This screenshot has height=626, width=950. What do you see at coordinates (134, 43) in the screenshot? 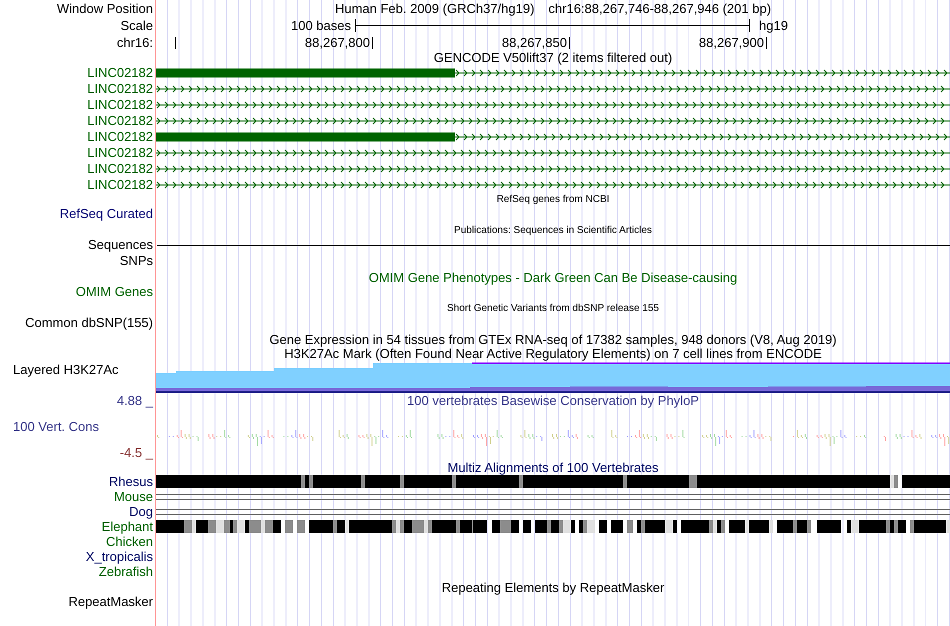
I see `chromosome-label: chr16:` at bounding box center [134, 43].